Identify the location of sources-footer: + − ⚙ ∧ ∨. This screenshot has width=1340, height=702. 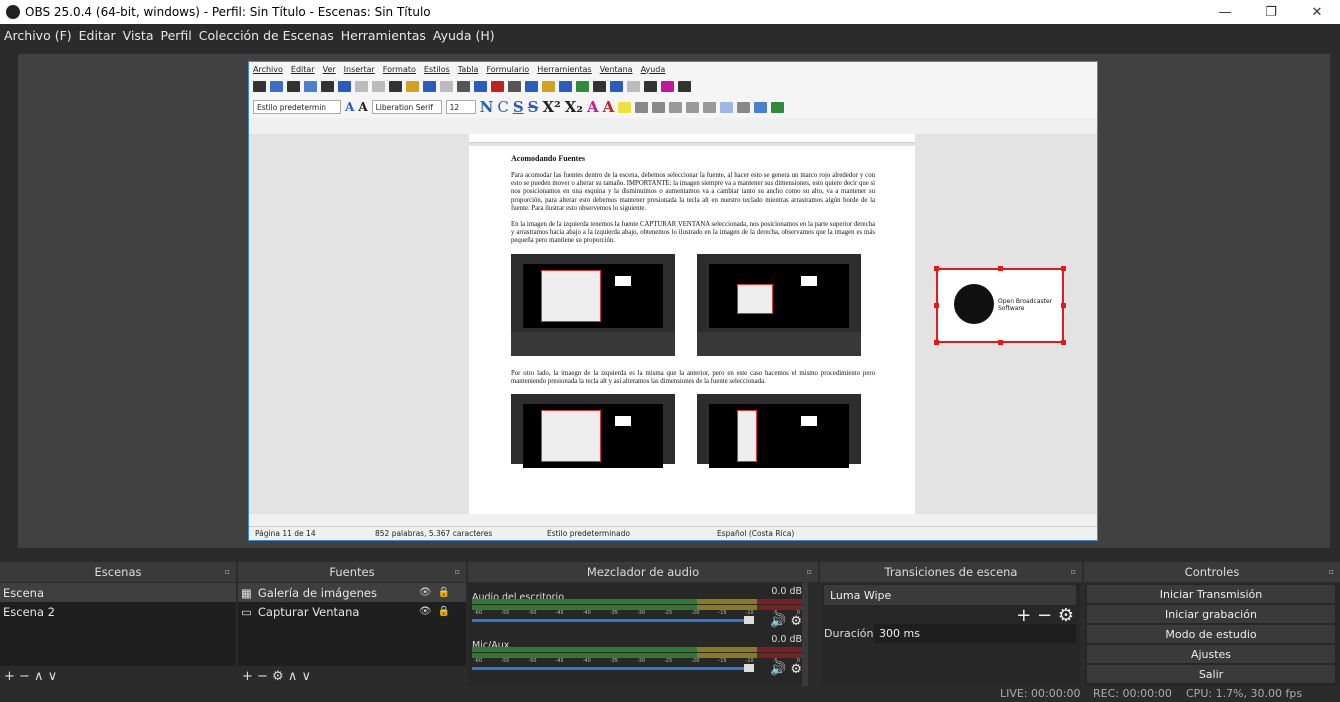
(352, 676).